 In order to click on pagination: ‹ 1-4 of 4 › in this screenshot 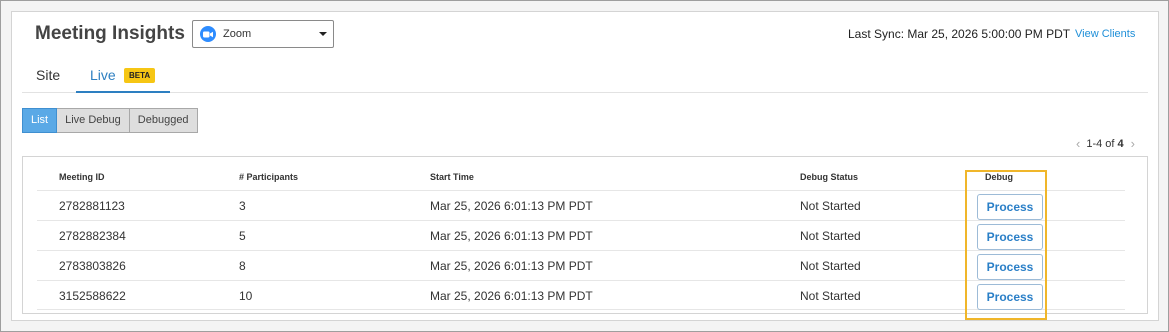, I will do `click(1105, 143)`.